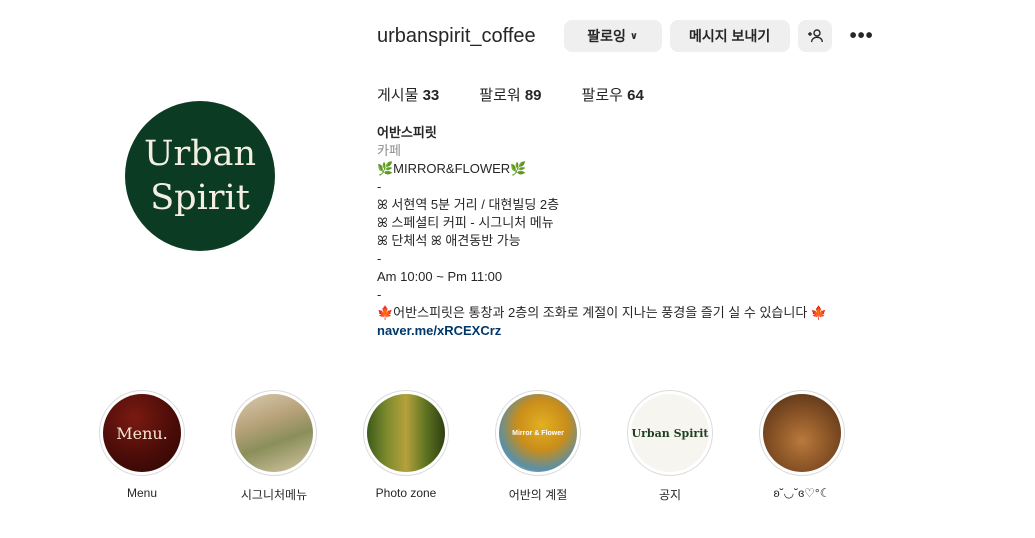 Image resolution: width=1035 pixels, height=538 pixels. Describe the element at coordinates (389, 150) in the screenshot. I see `category-label: 카페` at that location.